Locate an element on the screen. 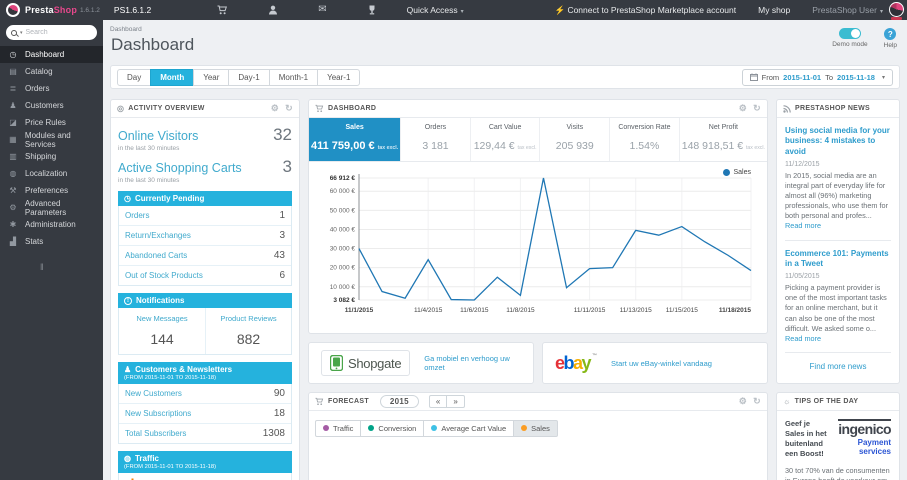 The height and width of the screenshot is (480, 907). orders-icon: ≣ is located at coordinates (13, 88).